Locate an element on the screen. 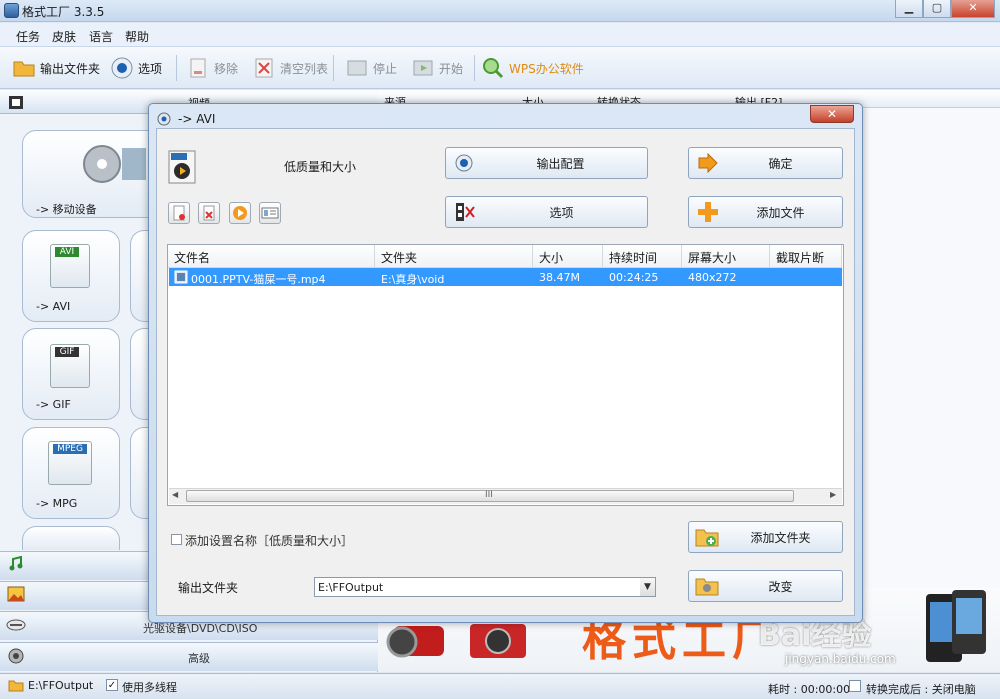  avi-icon-tag: AVI is located at coordinates (67, 252).